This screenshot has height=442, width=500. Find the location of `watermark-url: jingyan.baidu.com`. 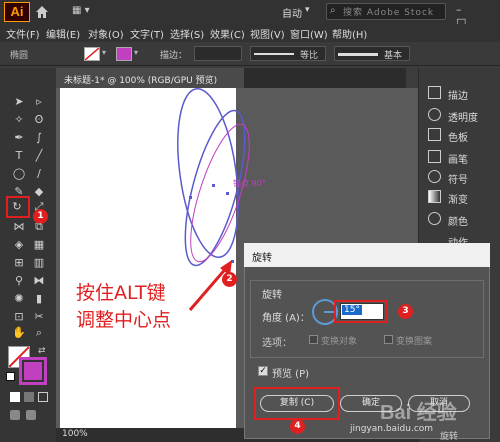

watermark-url: jingyan.baidu.com is located at coordinates (392, 429).